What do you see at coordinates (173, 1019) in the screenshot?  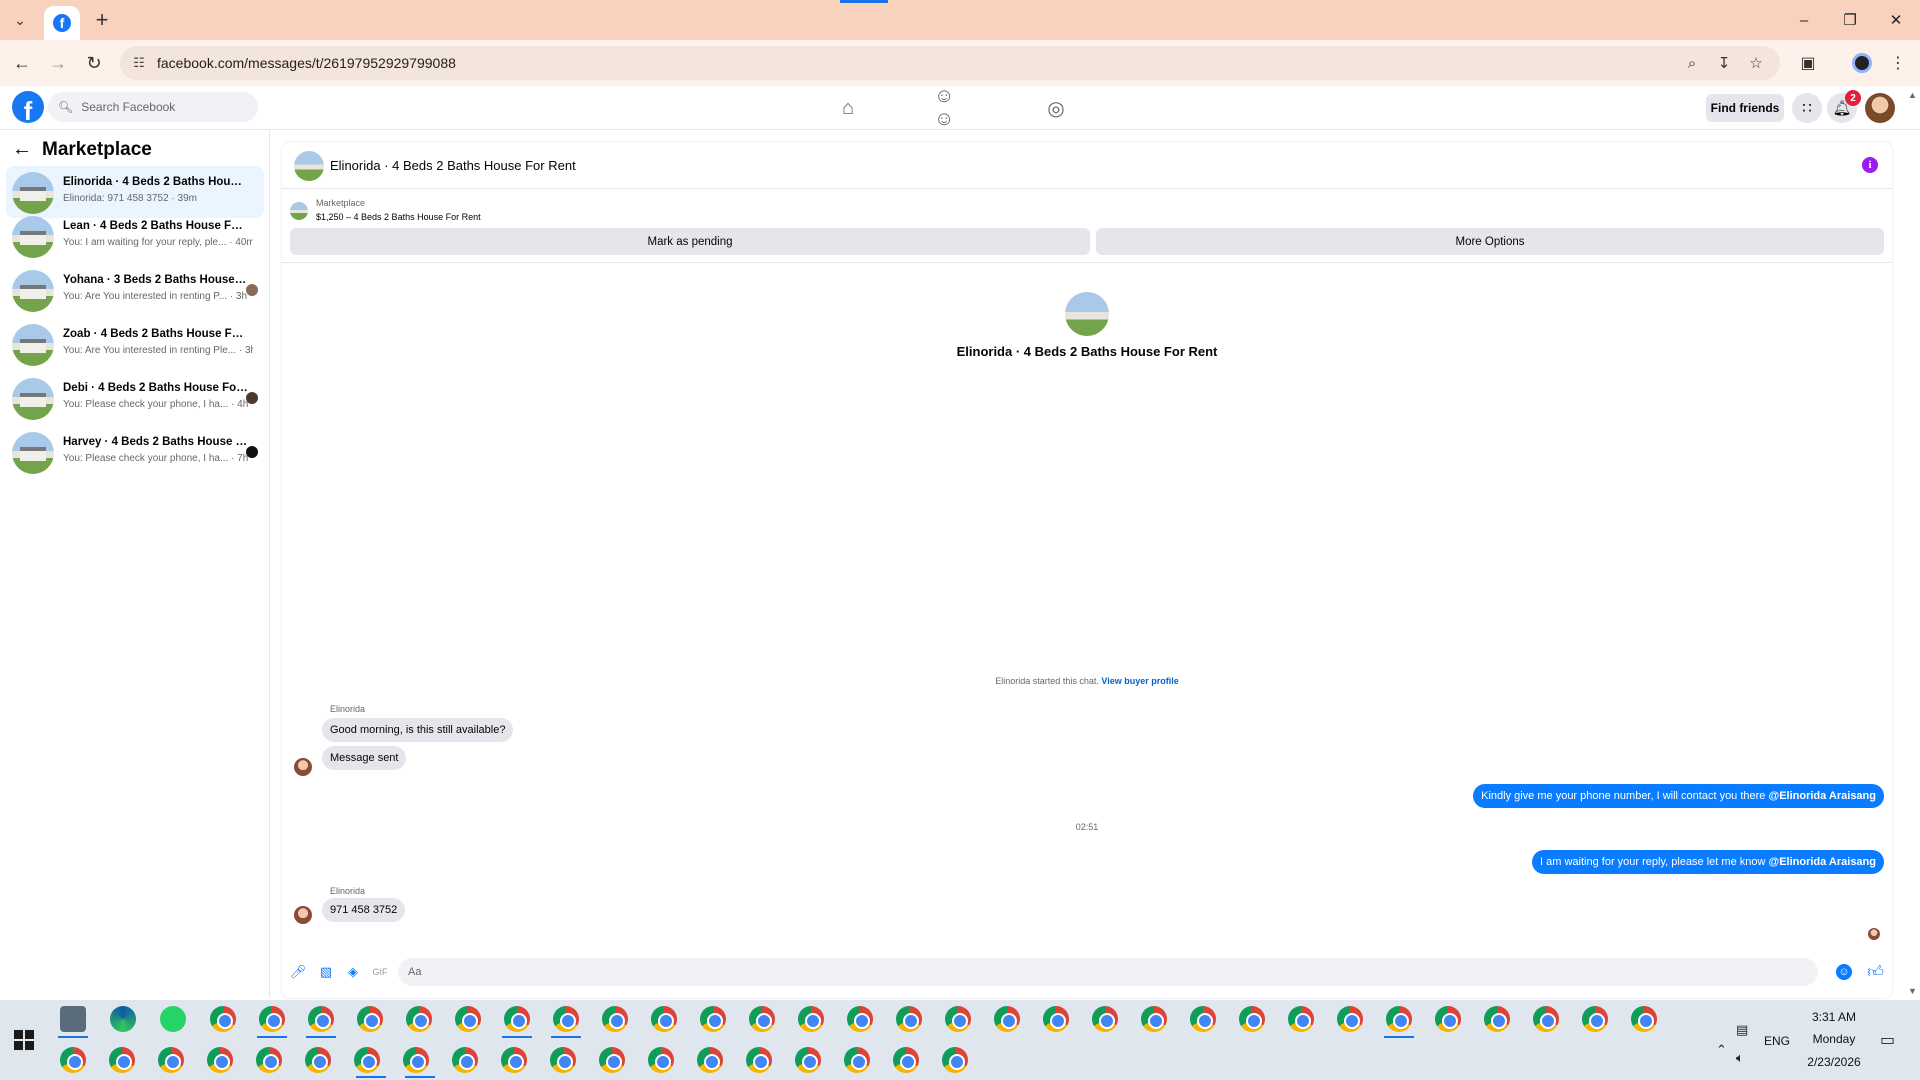 I see `whatsapp-icon` at bounding box center [173, 1019].